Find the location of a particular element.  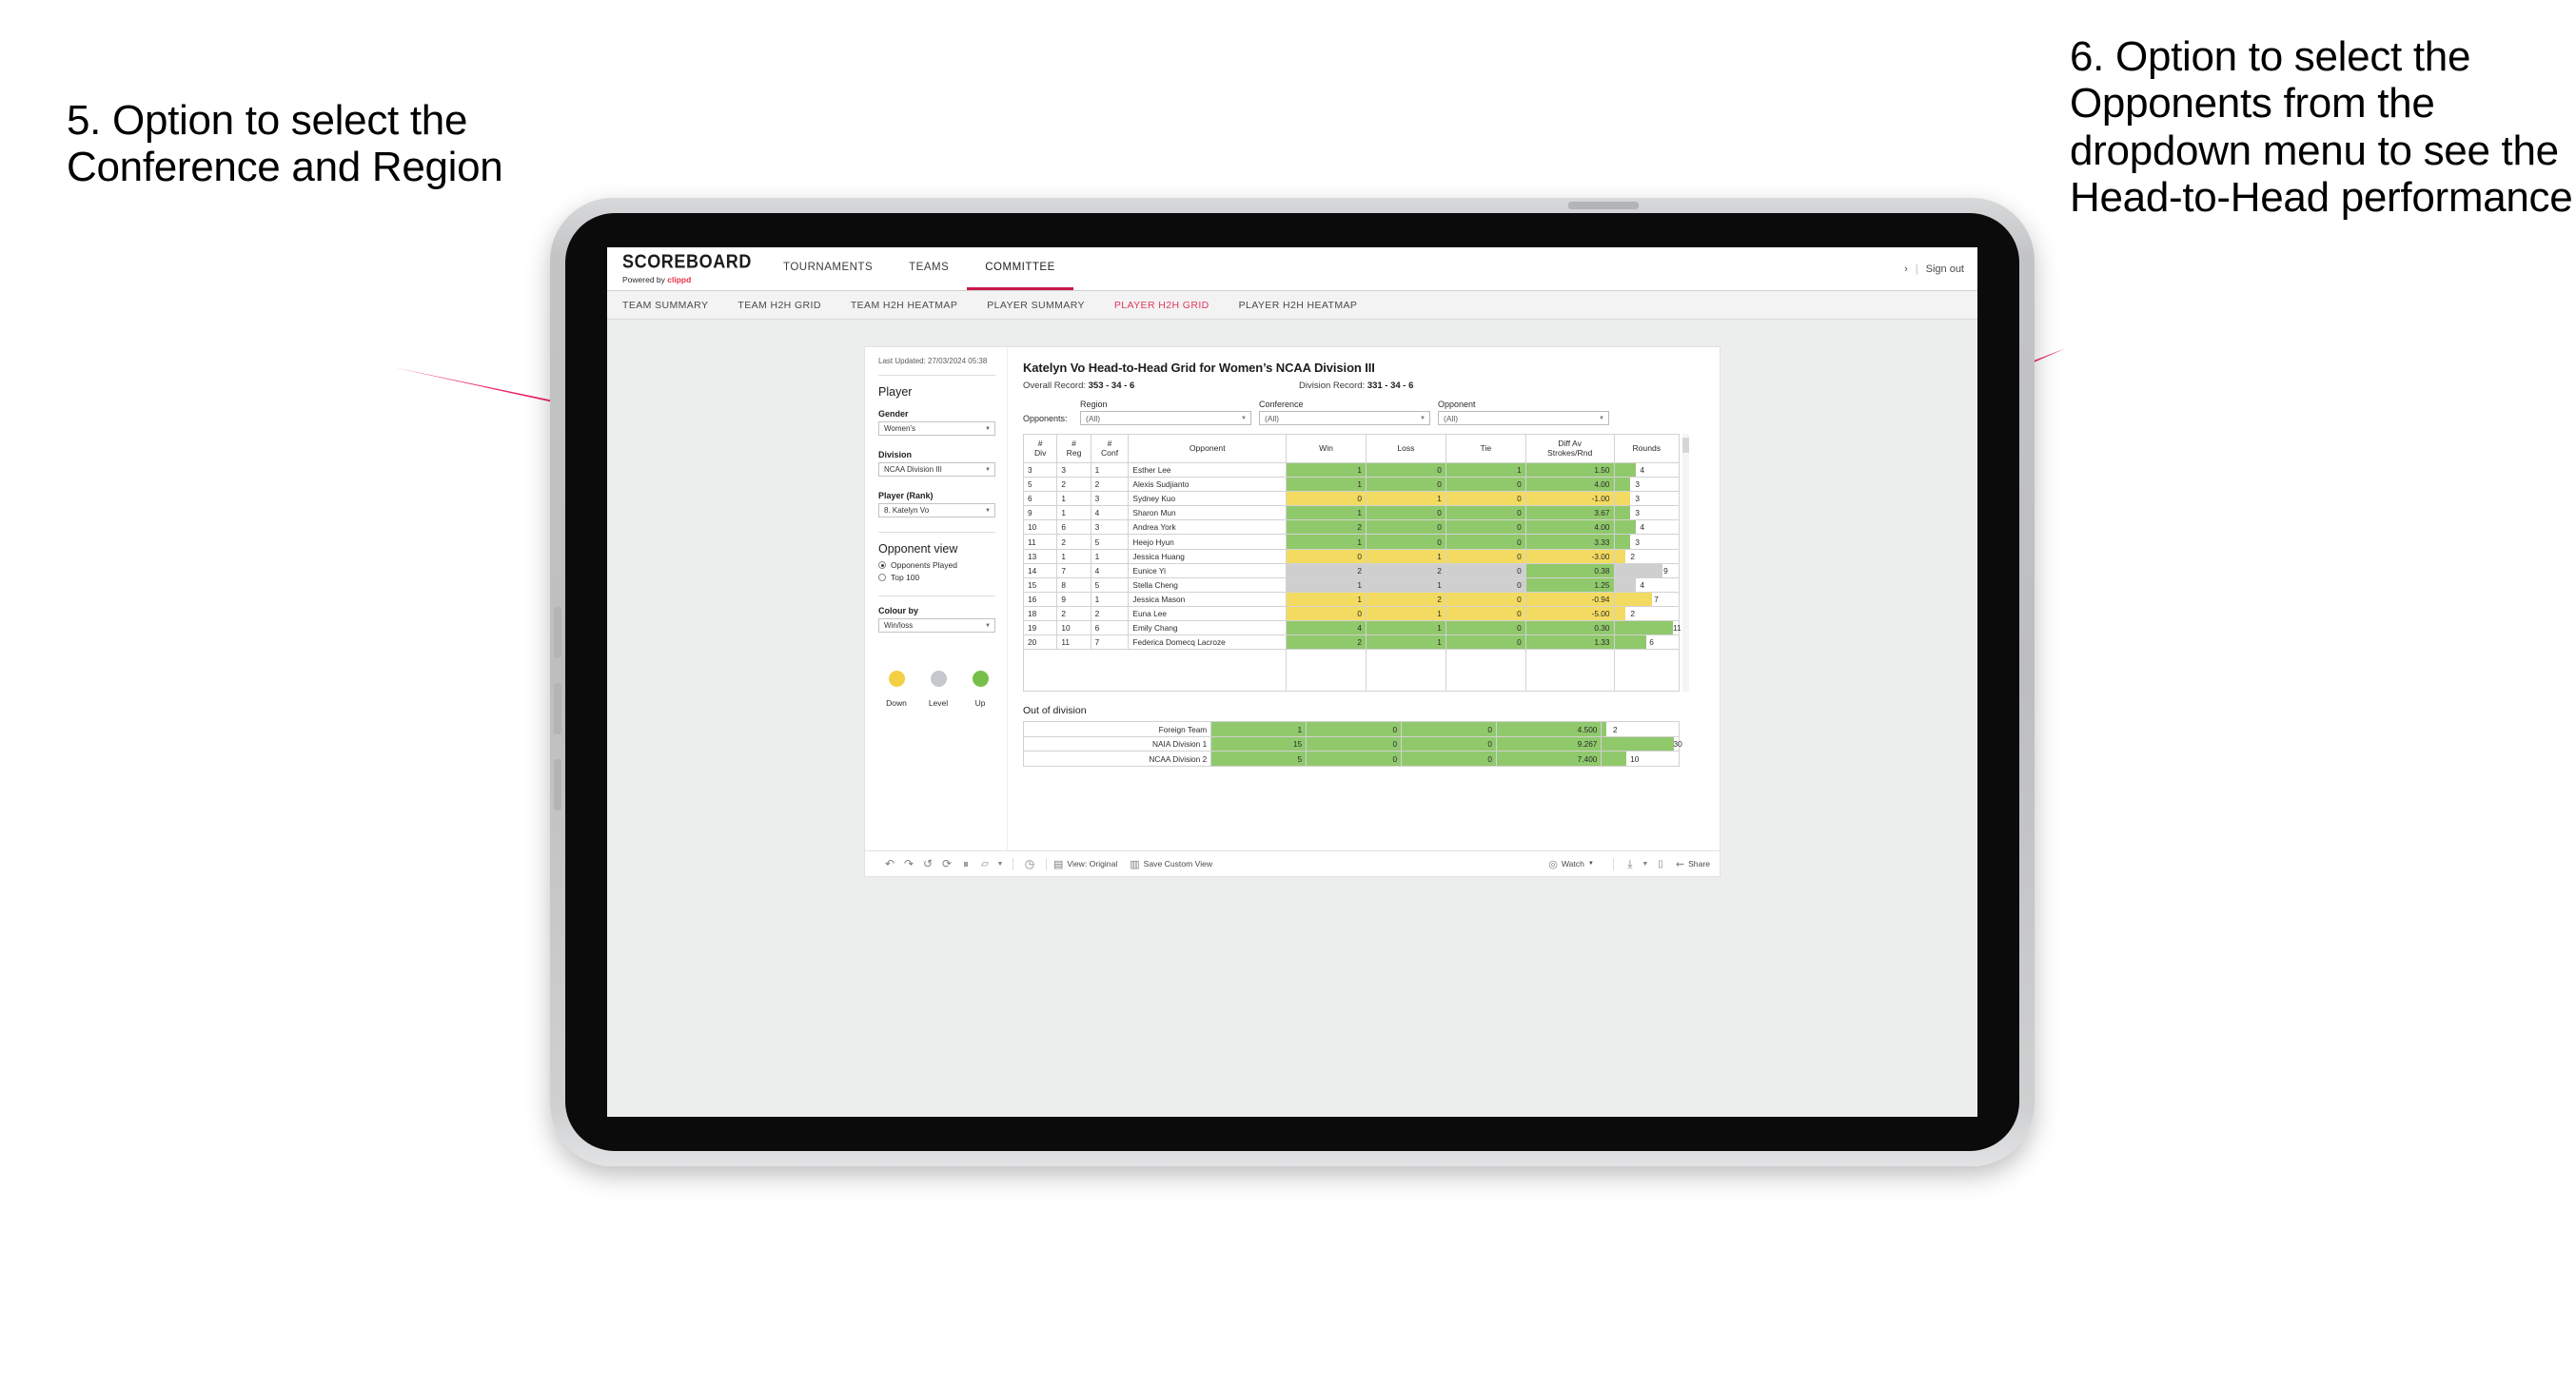

opponent-dropdown: (All) ▼ is located at coordinates (1523, 418).